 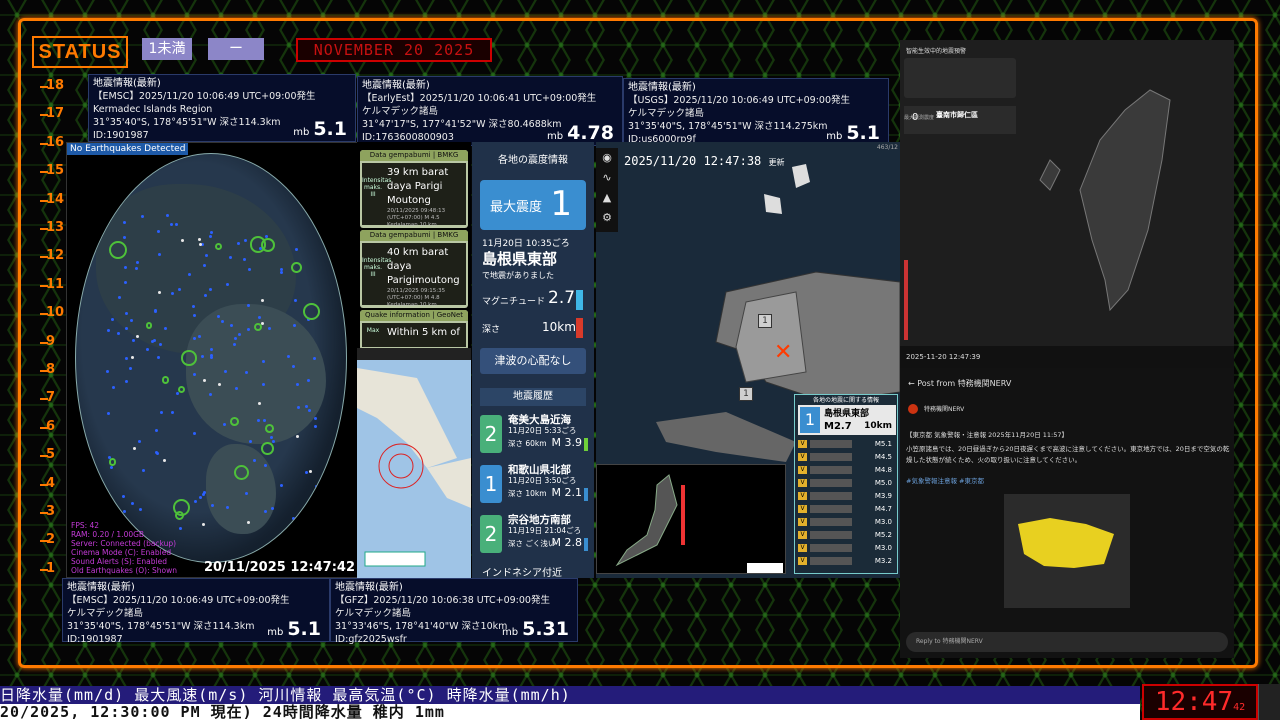 What do you see at coordinates (535, 434) in the screenshot?
I see `history-row: 2 奄美大島近海 11月20日 5:33ごろ 深さ 60km M 3.9` at bounding box center [535, 434].